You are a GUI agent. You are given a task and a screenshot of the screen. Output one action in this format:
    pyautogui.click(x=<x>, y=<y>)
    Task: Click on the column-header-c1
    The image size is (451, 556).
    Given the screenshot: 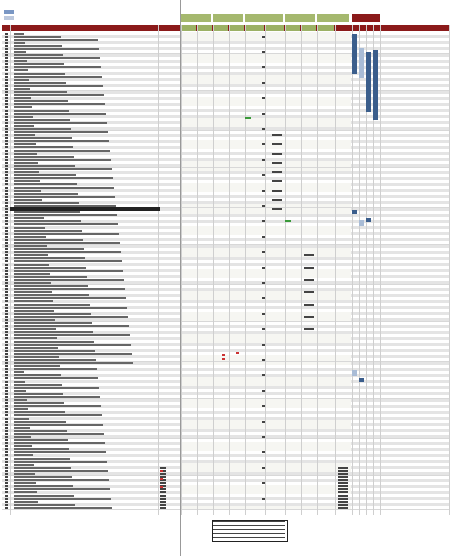 What is the action you would take?
    pyautogui.click(x=188, y=28)
    